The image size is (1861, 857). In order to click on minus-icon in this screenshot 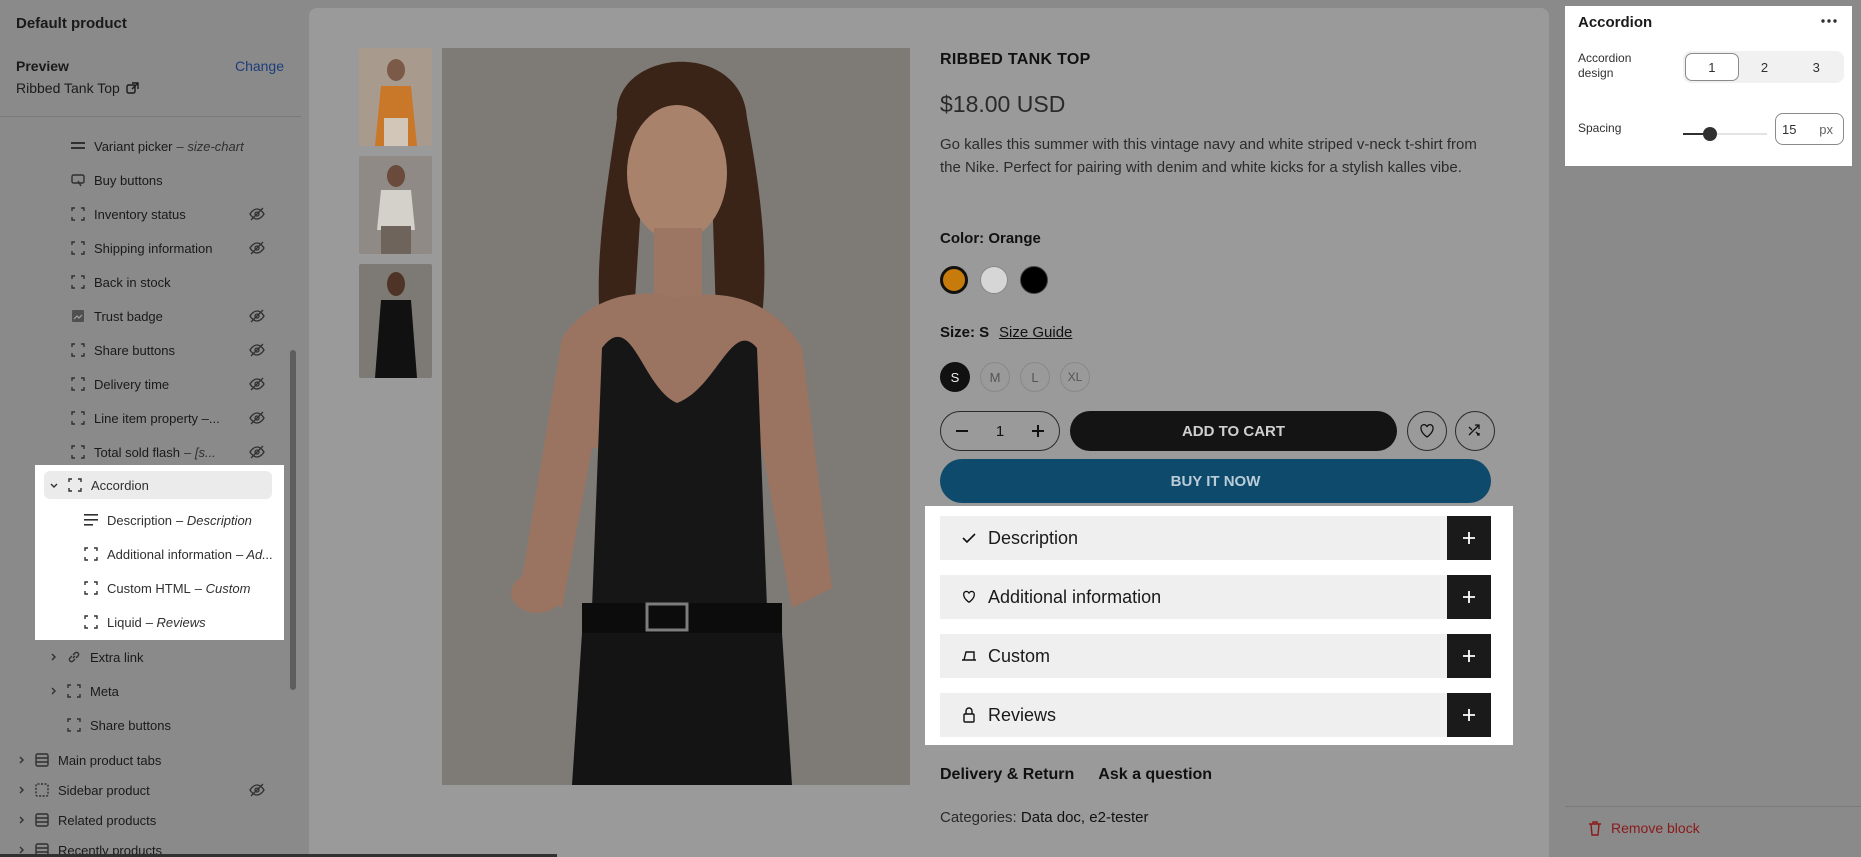, I will do `click(962, 431)`.